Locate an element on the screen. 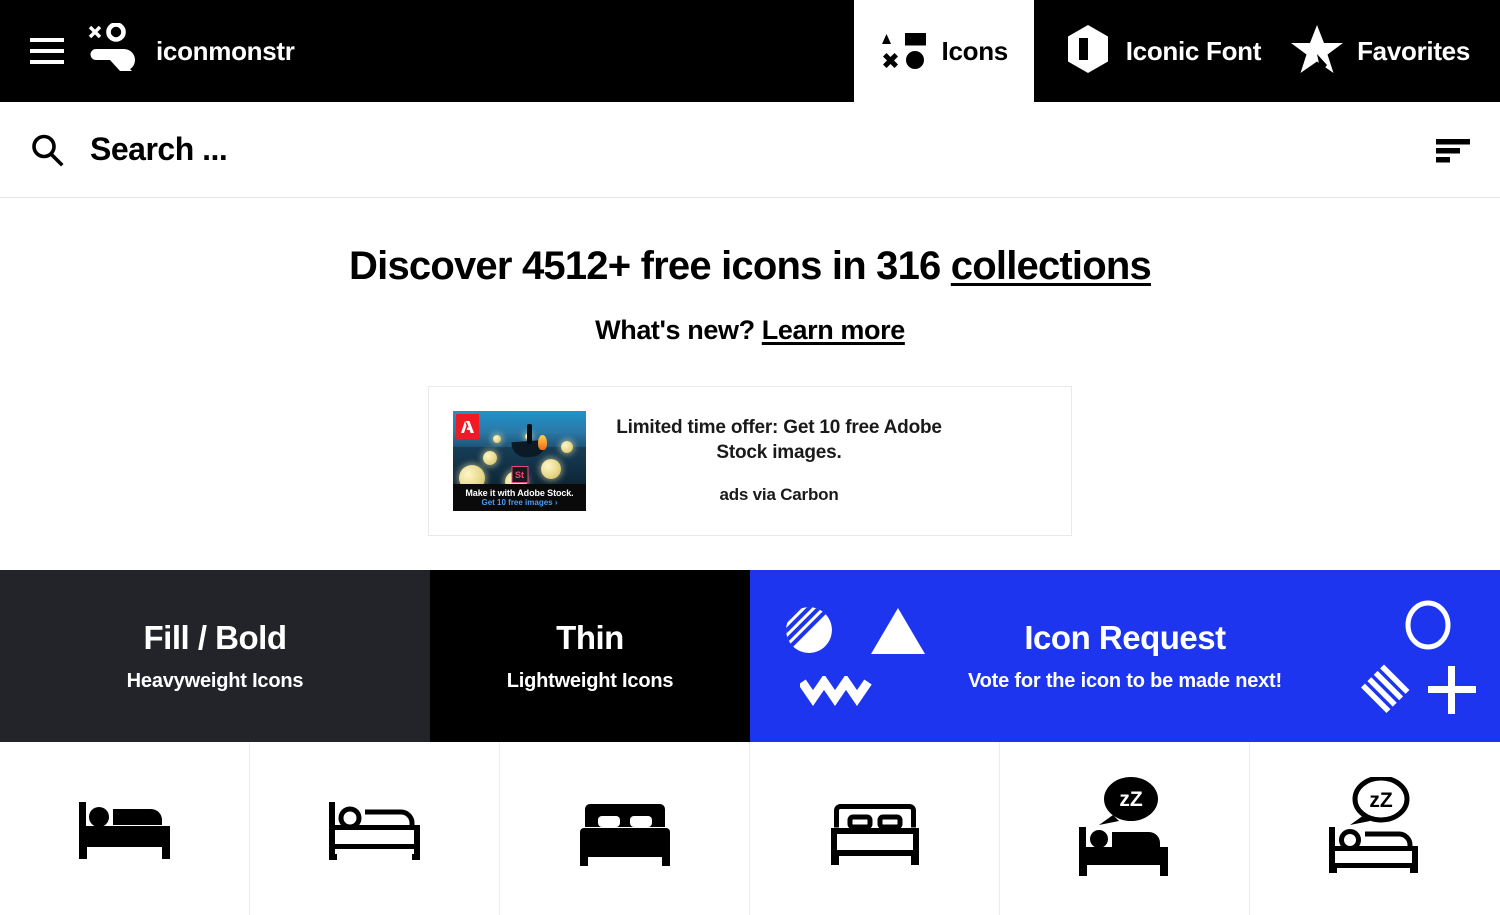  search-input is located at coordinates (750, 149).